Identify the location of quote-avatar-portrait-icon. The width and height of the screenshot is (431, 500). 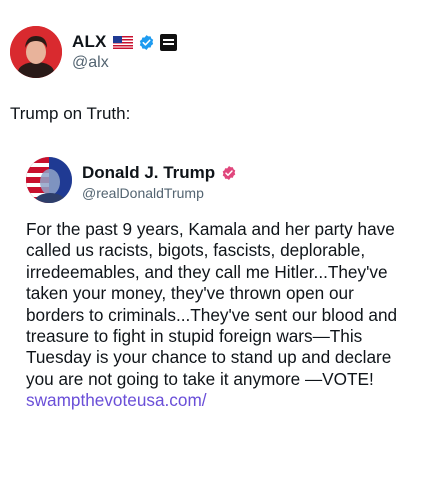
(49, 180).